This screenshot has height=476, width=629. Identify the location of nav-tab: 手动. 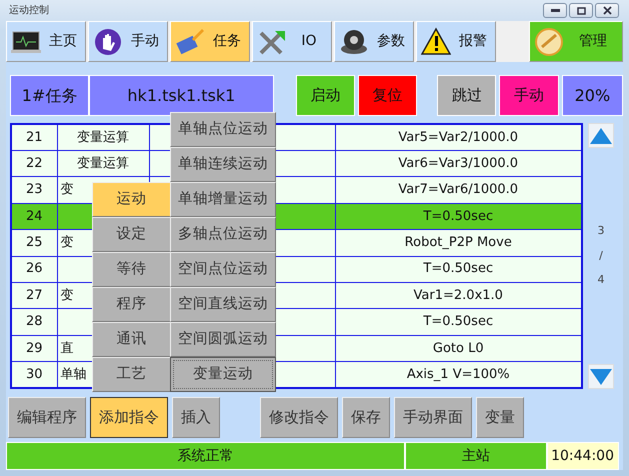
(128, 41).